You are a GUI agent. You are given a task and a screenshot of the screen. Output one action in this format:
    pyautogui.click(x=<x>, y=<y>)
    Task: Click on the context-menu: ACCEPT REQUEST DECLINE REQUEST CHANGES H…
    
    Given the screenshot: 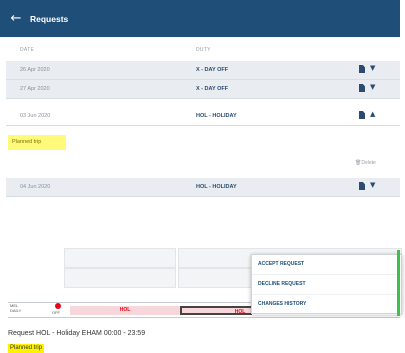 What is the action you would take?
    pyautogui.click(x=326, y=284)
    